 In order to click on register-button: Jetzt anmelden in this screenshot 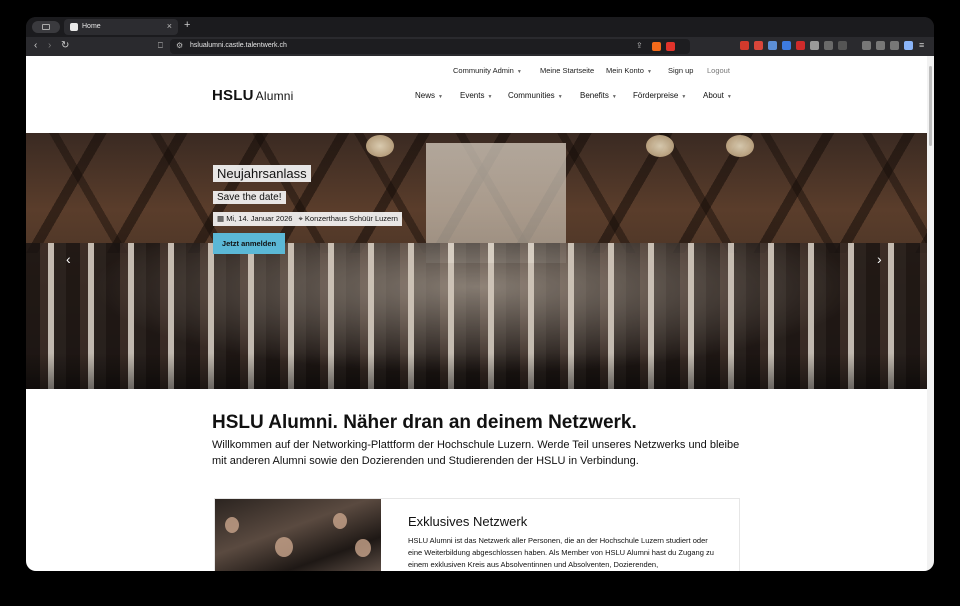, I will do `click(249, 243)`.